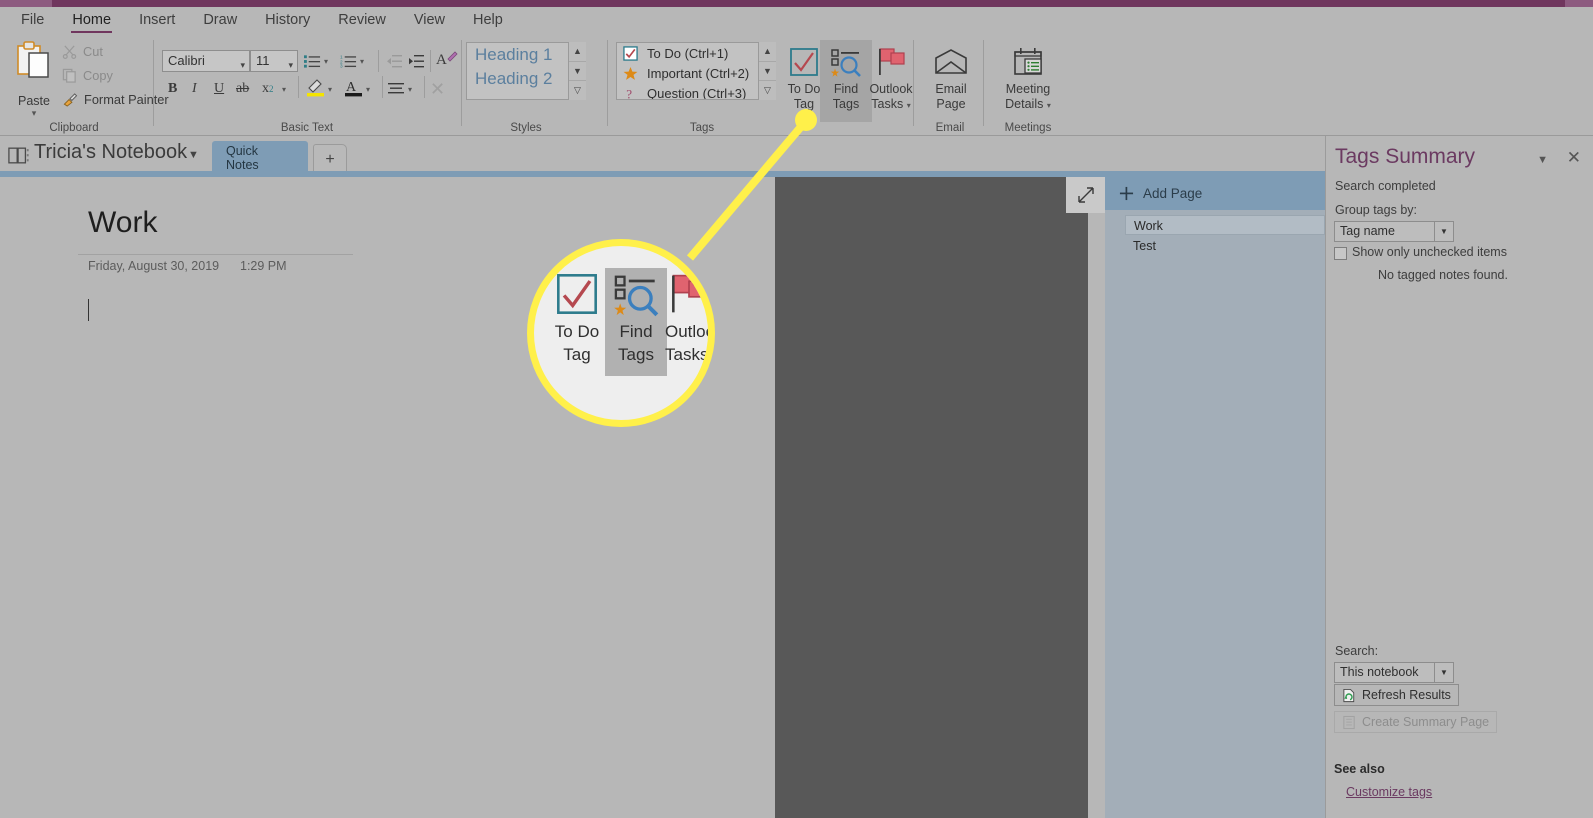  What do you see at coordinates (330, 159) in the screenshot?
I see `add-section-button: +` at bounding box center [330, 159].